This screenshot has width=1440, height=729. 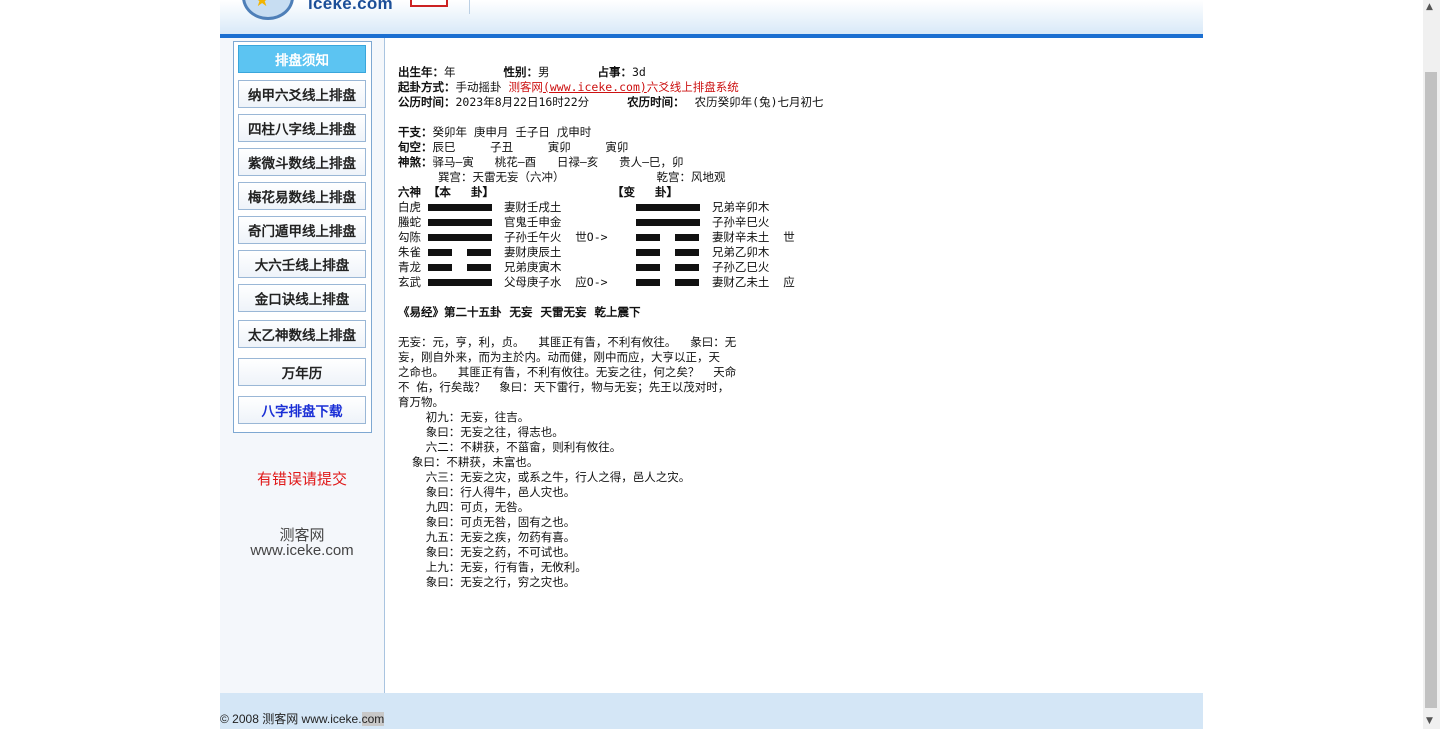 I want to click on liushen-label: 朱雀, so click(x=409, y=252).